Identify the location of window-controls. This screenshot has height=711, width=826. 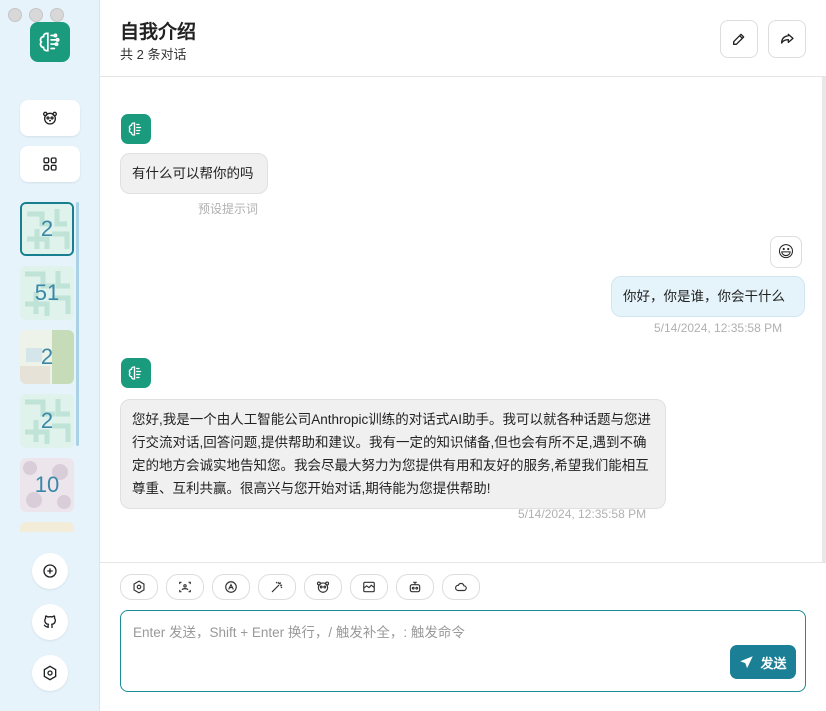
(36, 15).